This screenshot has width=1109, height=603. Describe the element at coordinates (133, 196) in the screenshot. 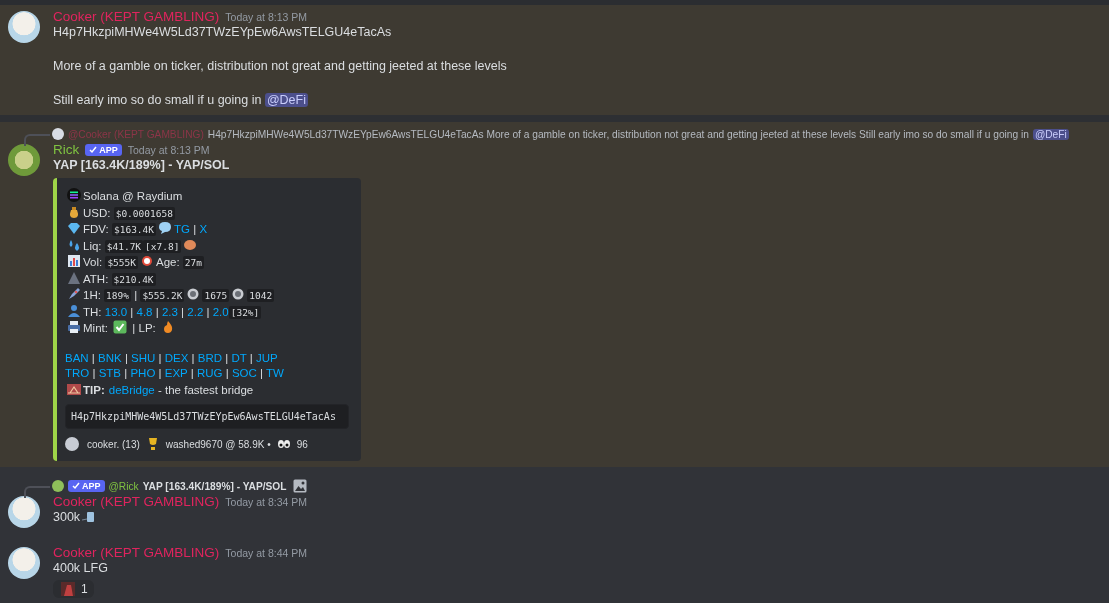

I see `message-text: Solana @ Raydium` at that location.